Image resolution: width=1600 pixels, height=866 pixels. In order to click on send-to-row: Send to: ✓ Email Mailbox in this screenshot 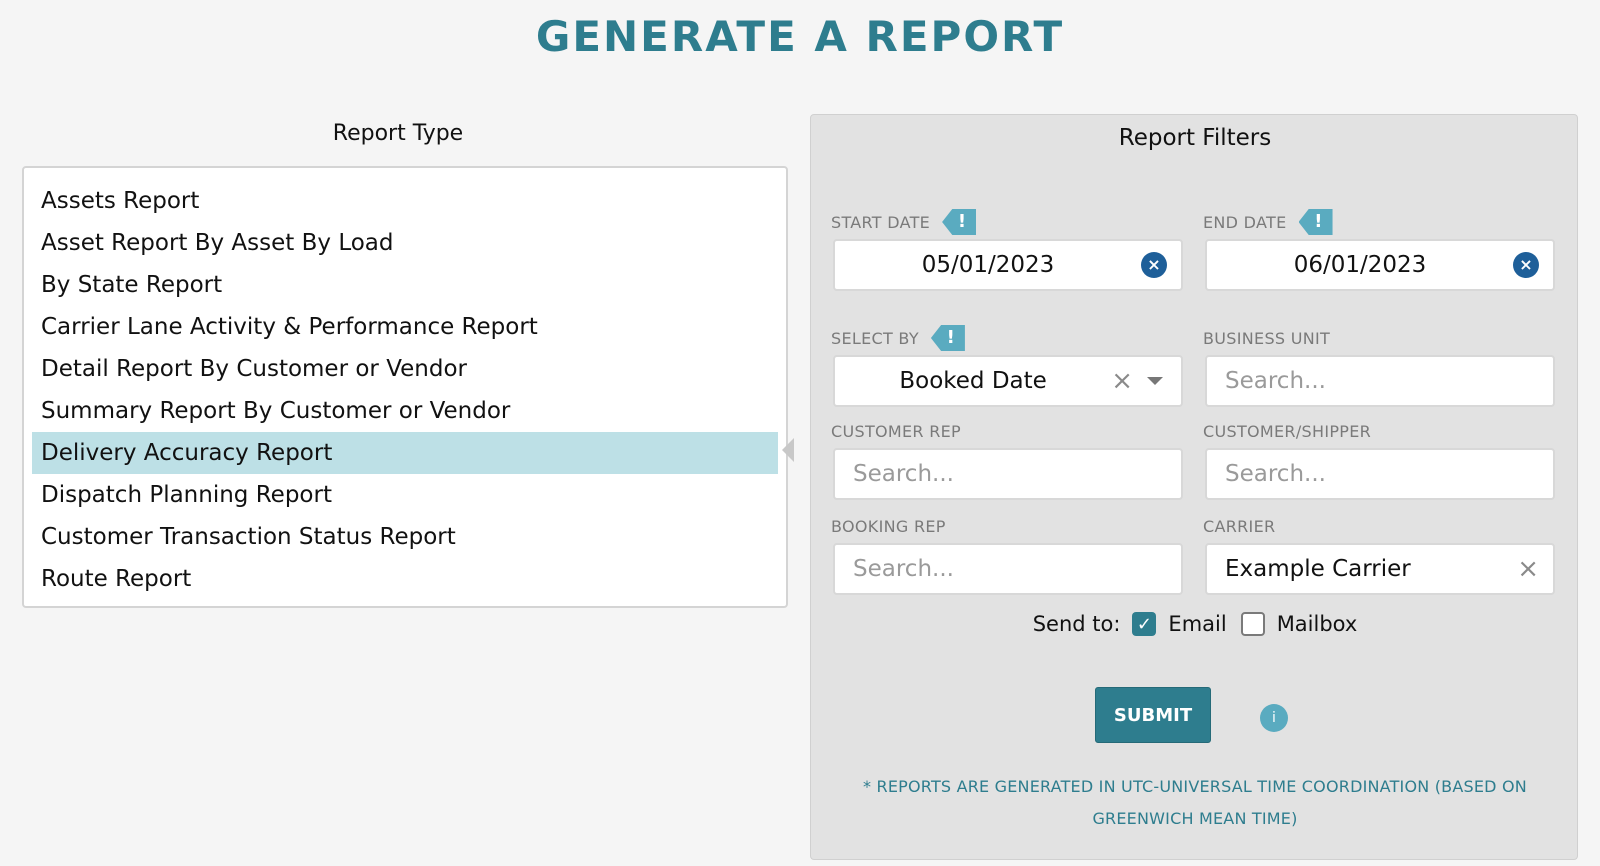, I will do `click(1195, 624)`.